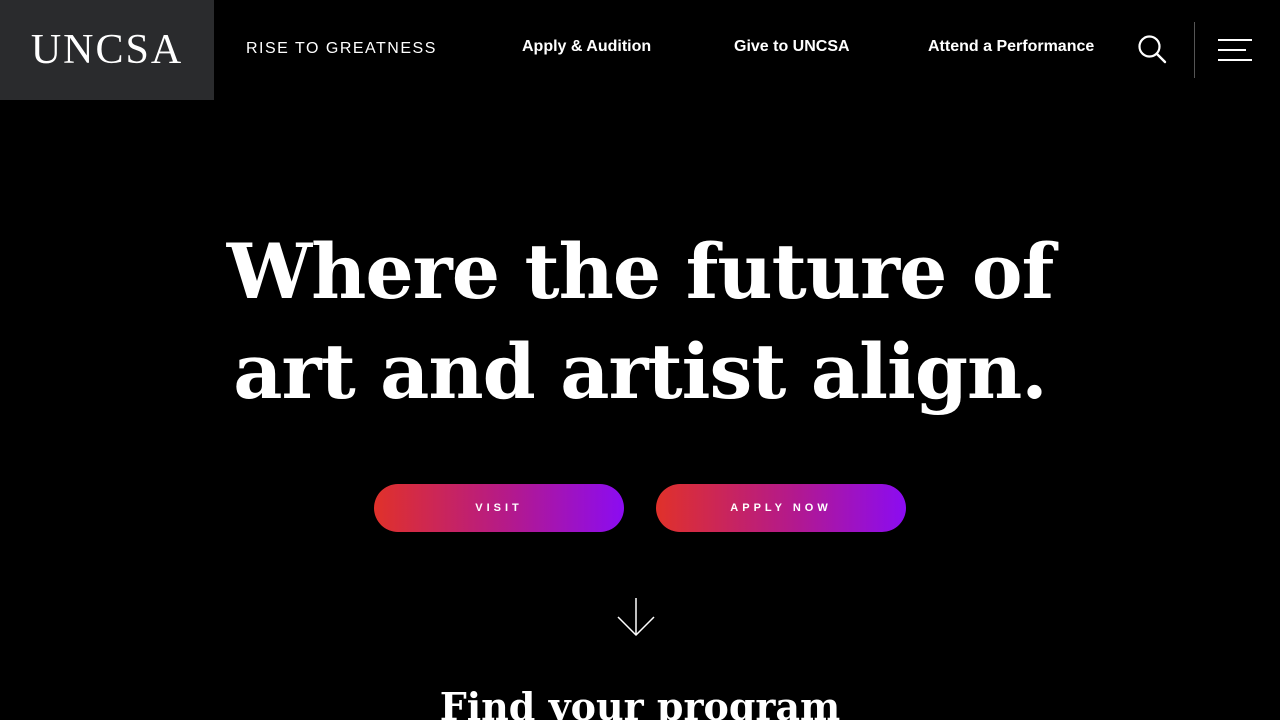 The image size is (1280, 720). I want to click on nav-give-to-uncsa: Give to UNCSA, so click(792, 47).